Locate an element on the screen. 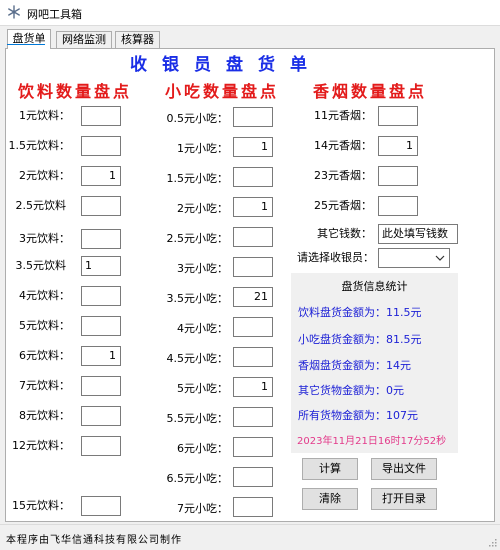  snack-qty-input: 21 is located at coordinates (253, 297).